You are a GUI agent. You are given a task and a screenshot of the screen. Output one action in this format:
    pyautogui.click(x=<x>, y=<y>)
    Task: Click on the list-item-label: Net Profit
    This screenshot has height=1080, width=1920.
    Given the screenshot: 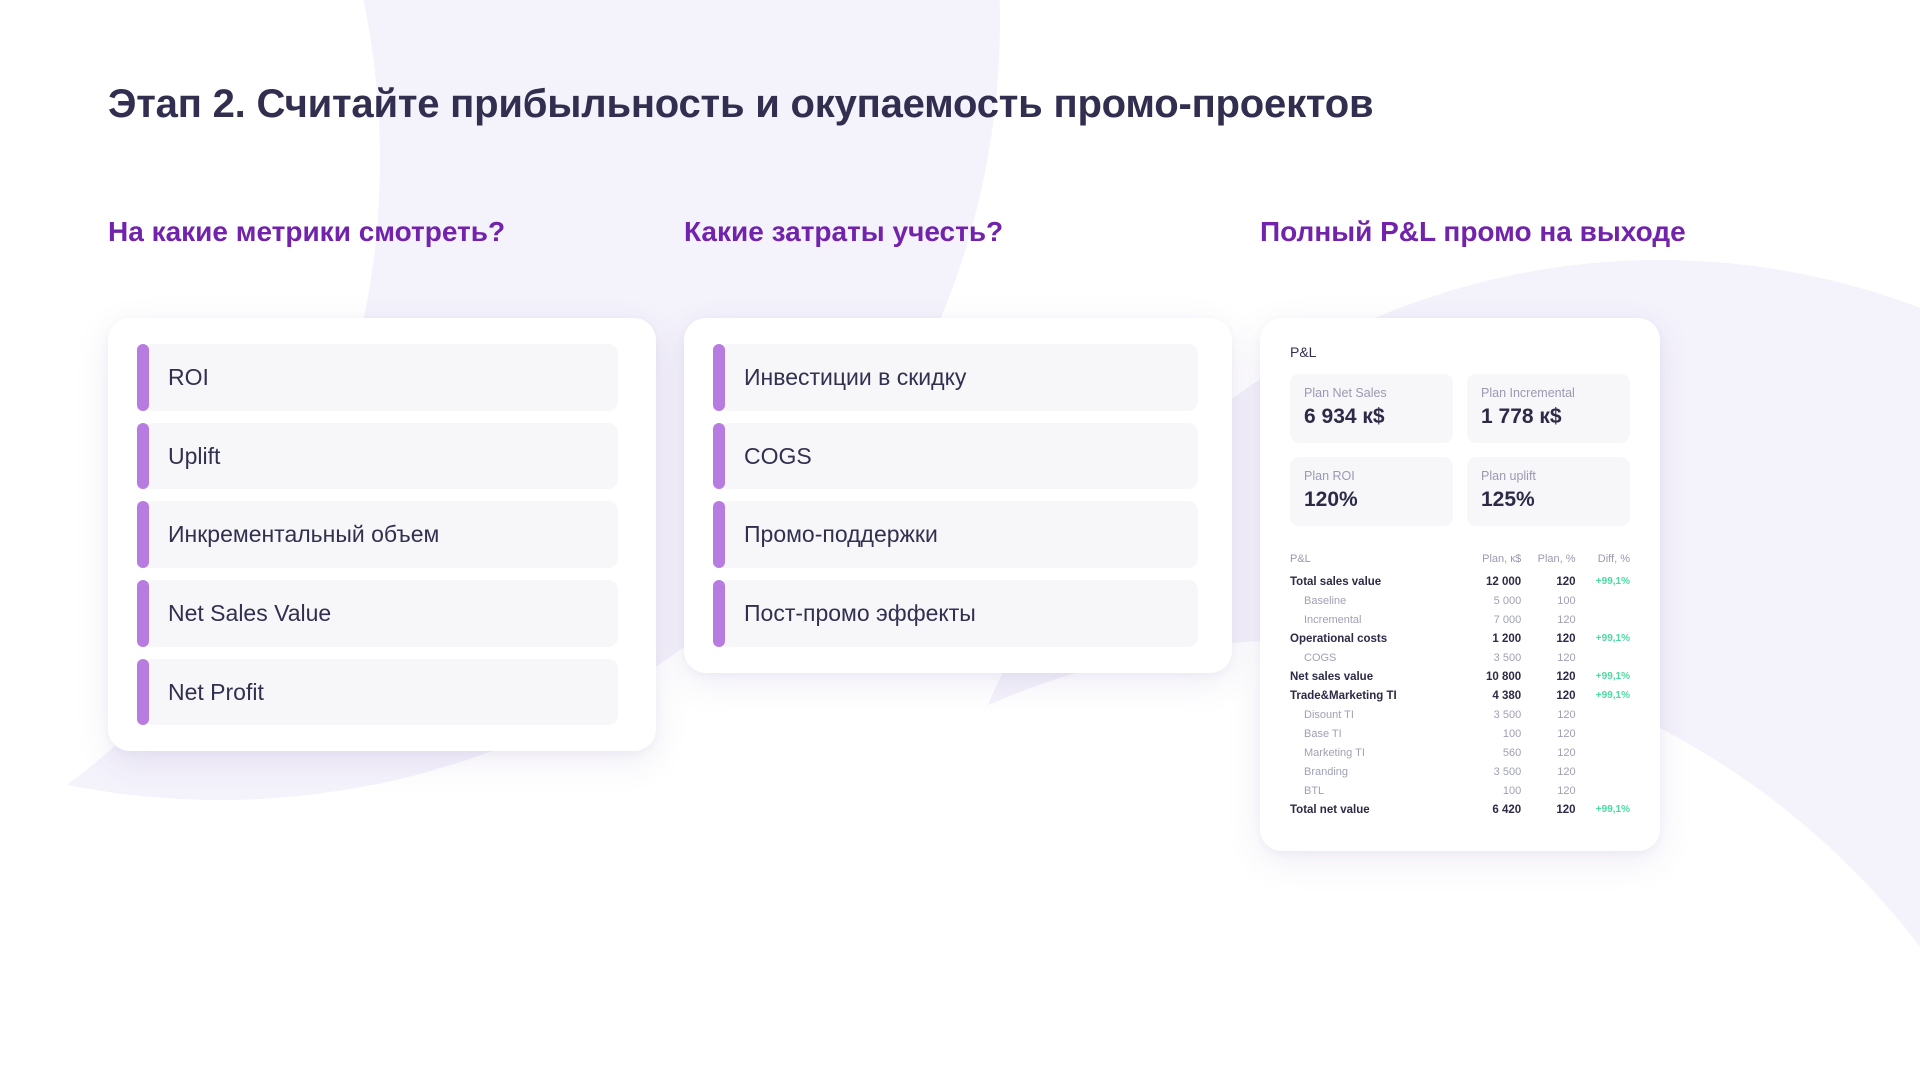 What is the action you would take?
    pyautogui.click(x=216, y=691)
    